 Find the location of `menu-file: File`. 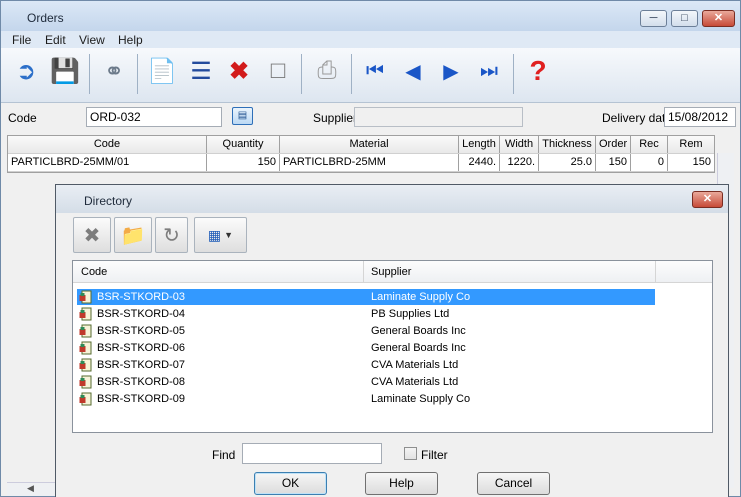

menu-file: File is located at coordinates (21, 40).